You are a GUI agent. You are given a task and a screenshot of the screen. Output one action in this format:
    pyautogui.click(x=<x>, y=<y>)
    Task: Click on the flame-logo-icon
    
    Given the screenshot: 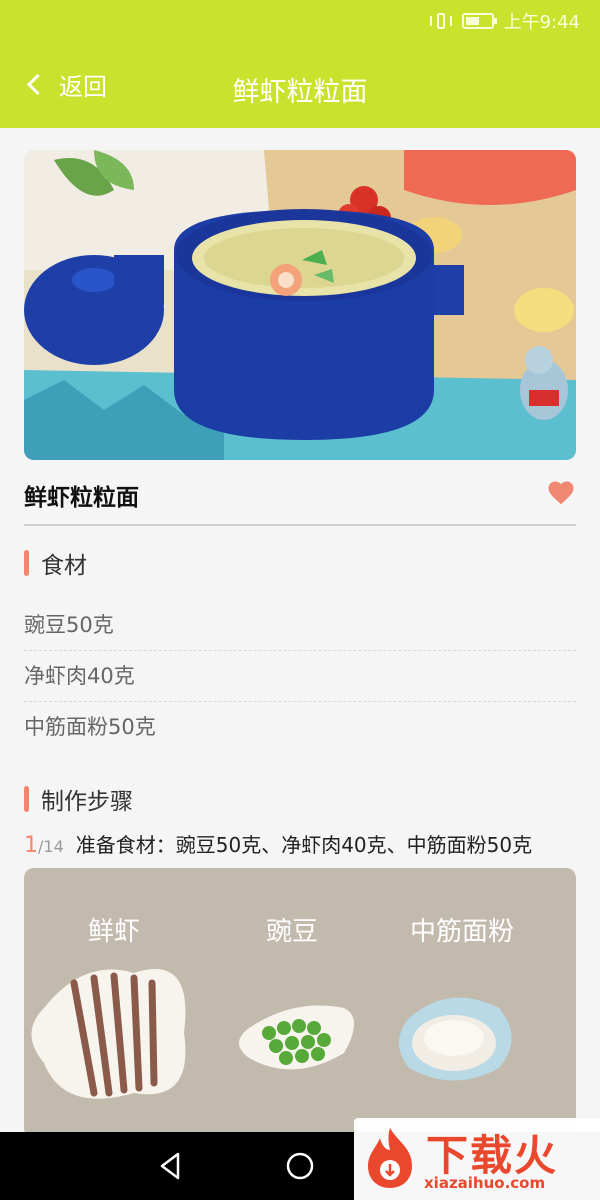 What is the action you would take?
    pyautogui.click(x=390, y=1158)
    